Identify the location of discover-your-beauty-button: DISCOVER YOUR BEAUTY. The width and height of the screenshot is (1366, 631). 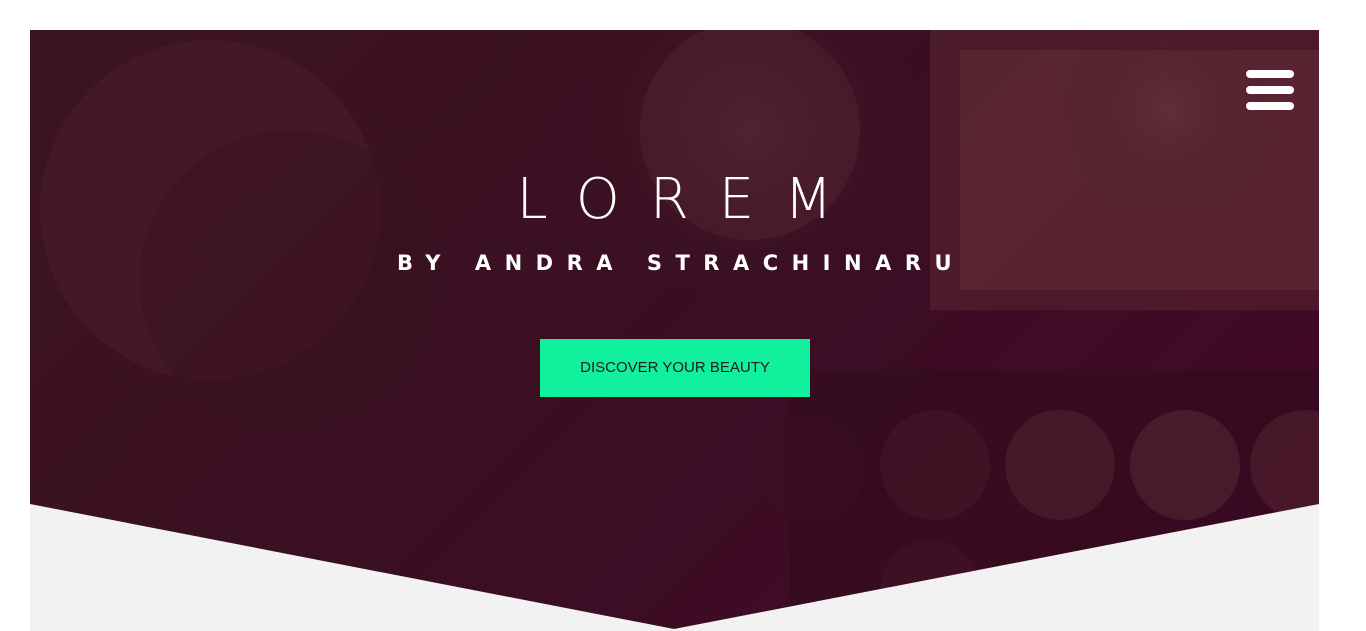
(675, 368).